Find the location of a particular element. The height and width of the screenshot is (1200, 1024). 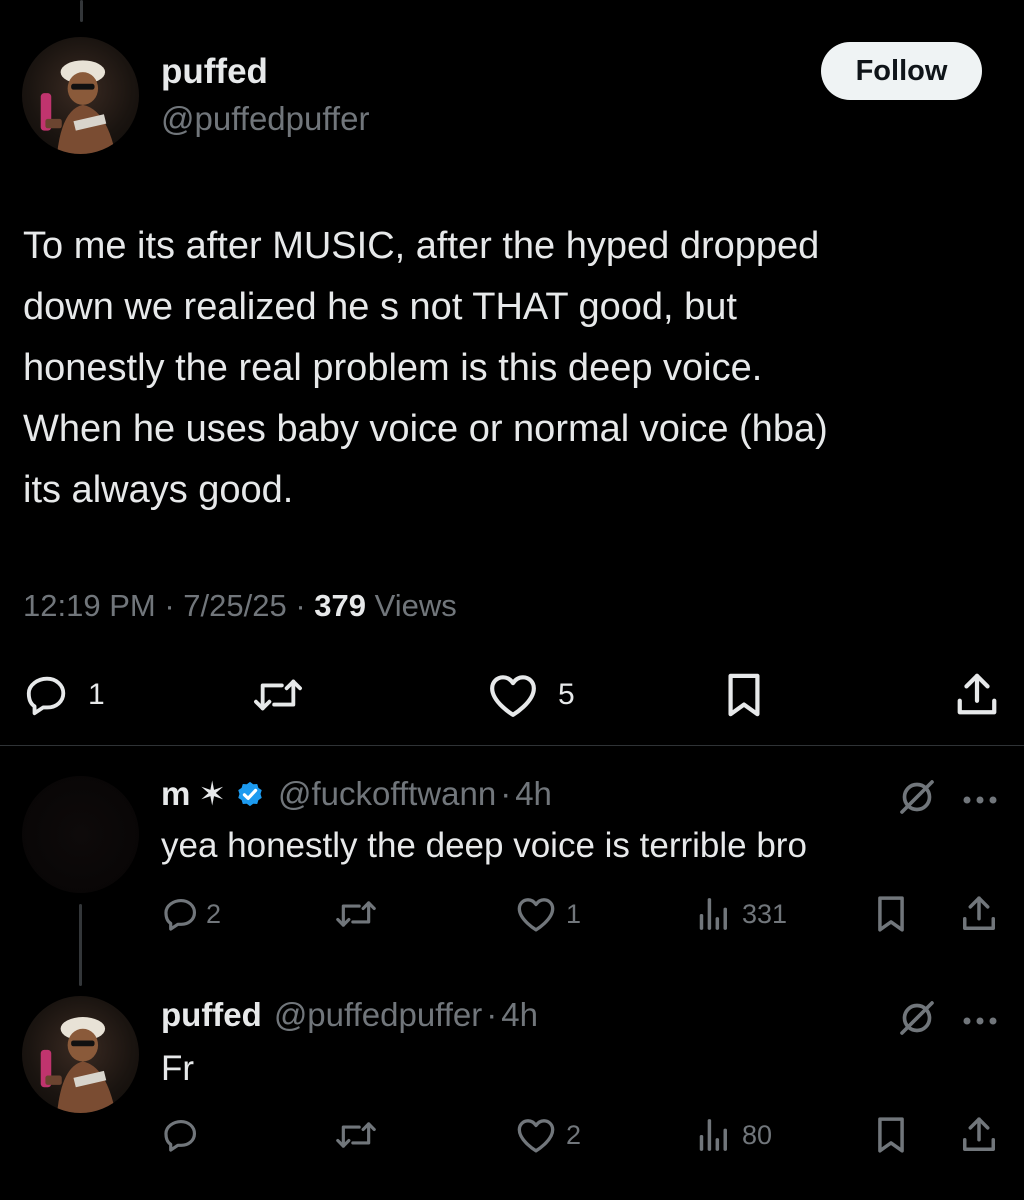

thread-connector is located at coordinates (80, 945).